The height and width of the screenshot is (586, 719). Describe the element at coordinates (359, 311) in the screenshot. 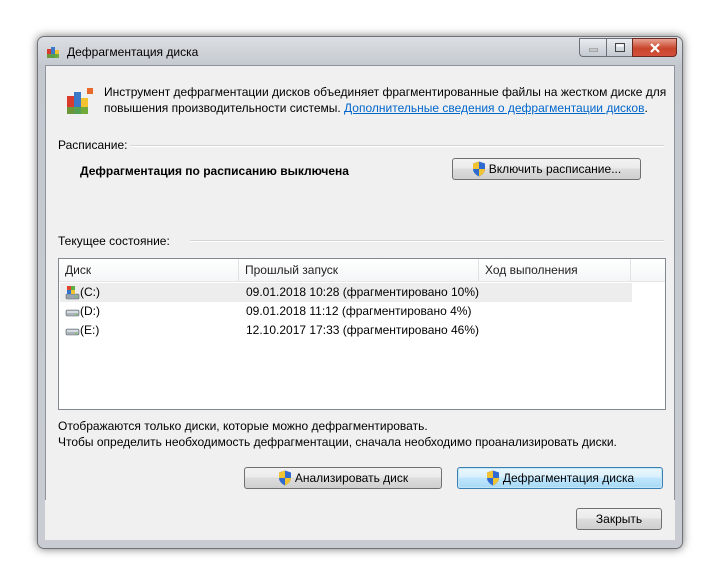

I see `disk-last-run: 09.01.2018 11:12 (фрагментировано 4%)` at that location.